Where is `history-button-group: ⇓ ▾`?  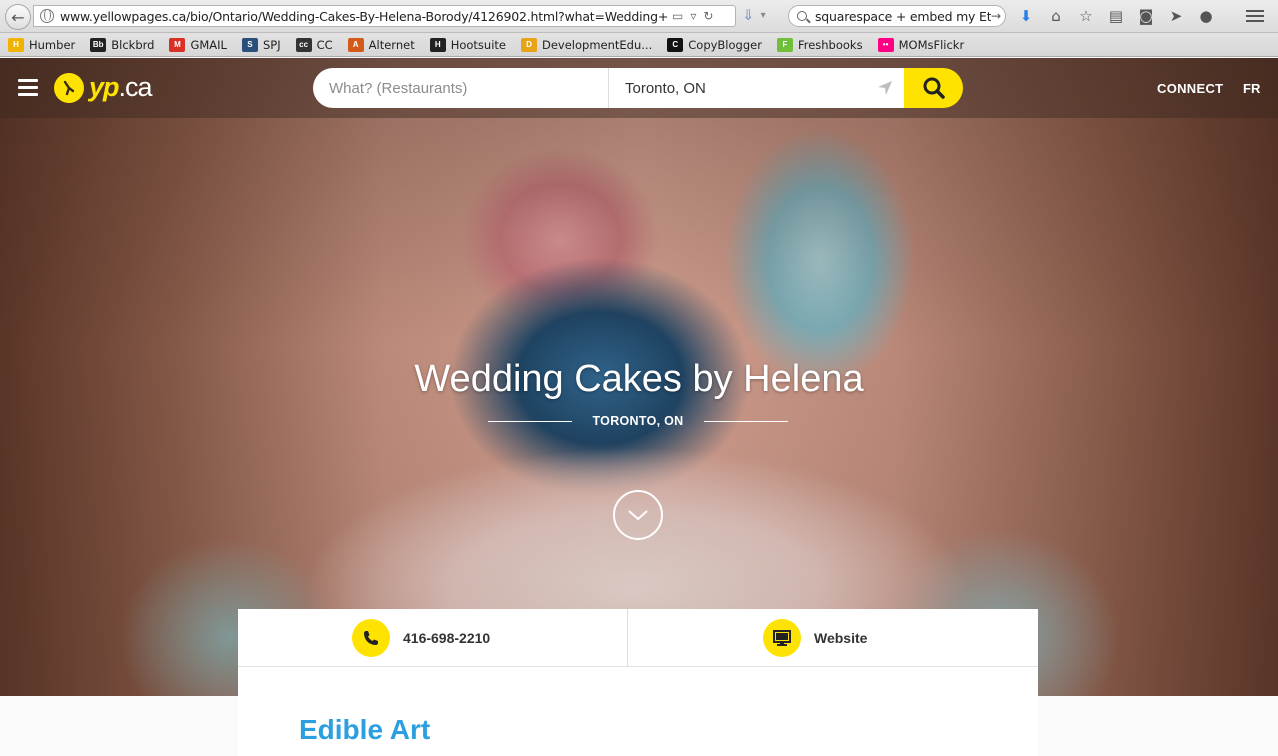 history-button-group: ⇓ ▾ is located at coordinates (754, 15).